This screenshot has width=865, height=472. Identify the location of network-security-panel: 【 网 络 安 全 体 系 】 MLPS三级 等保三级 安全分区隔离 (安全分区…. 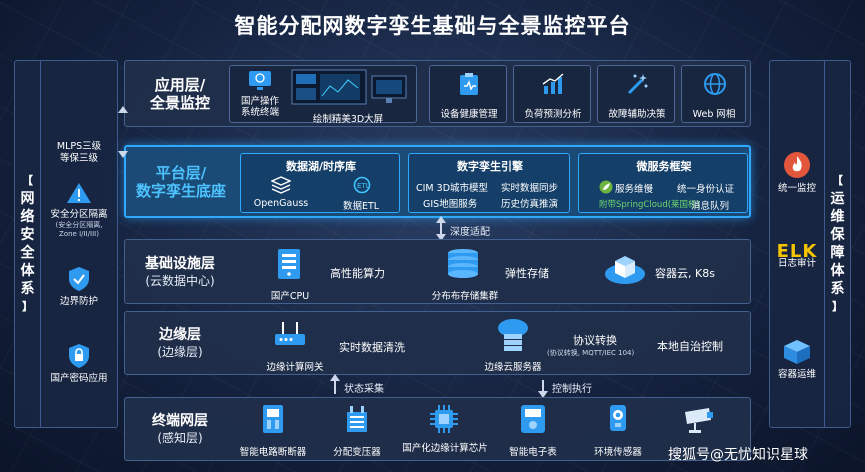
(66, 244).